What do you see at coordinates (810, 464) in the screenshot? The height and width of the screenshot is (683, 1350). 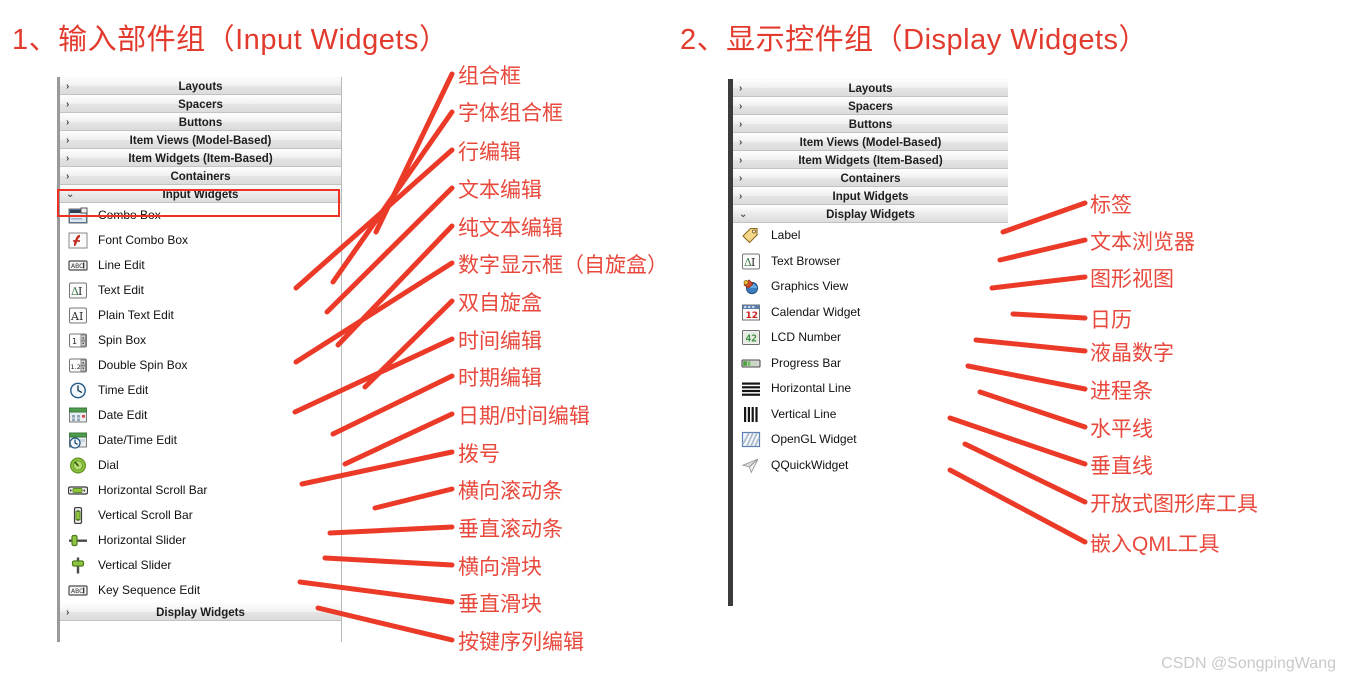 I see `widget-item-label: QQuickWidget` at bounding box center [810, 464].